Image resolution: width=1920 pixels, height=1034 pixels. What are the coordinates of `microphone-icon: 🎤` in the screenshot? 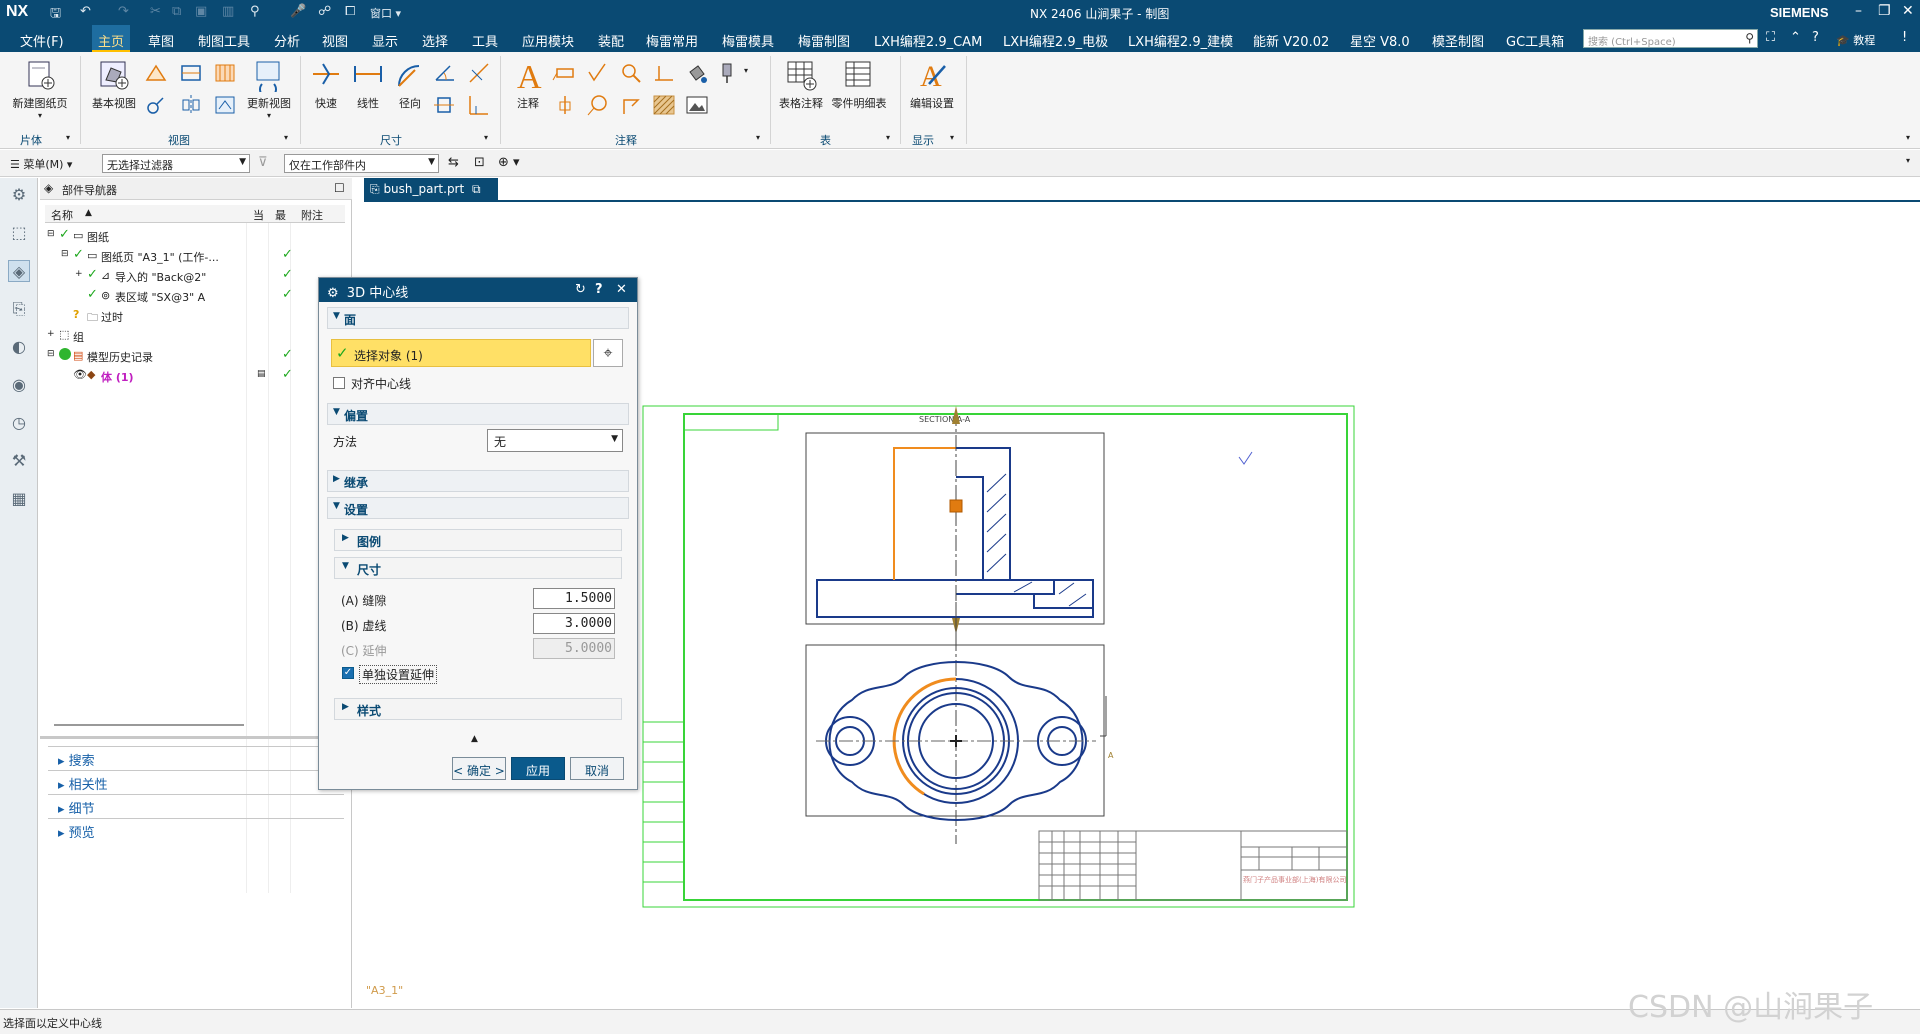 It's located at (298, 11).